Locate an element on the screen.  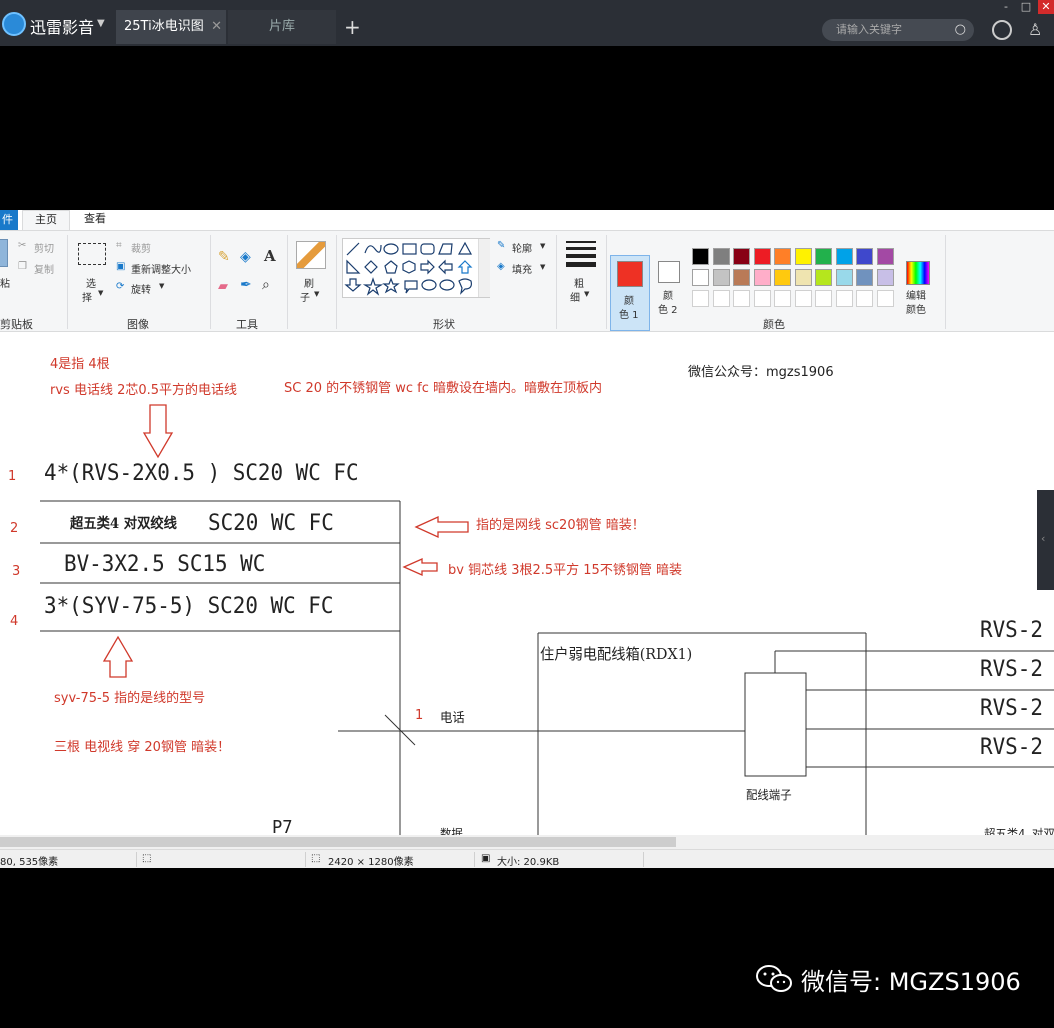
add-tab-icon: + is located at coordinates (354, 27).